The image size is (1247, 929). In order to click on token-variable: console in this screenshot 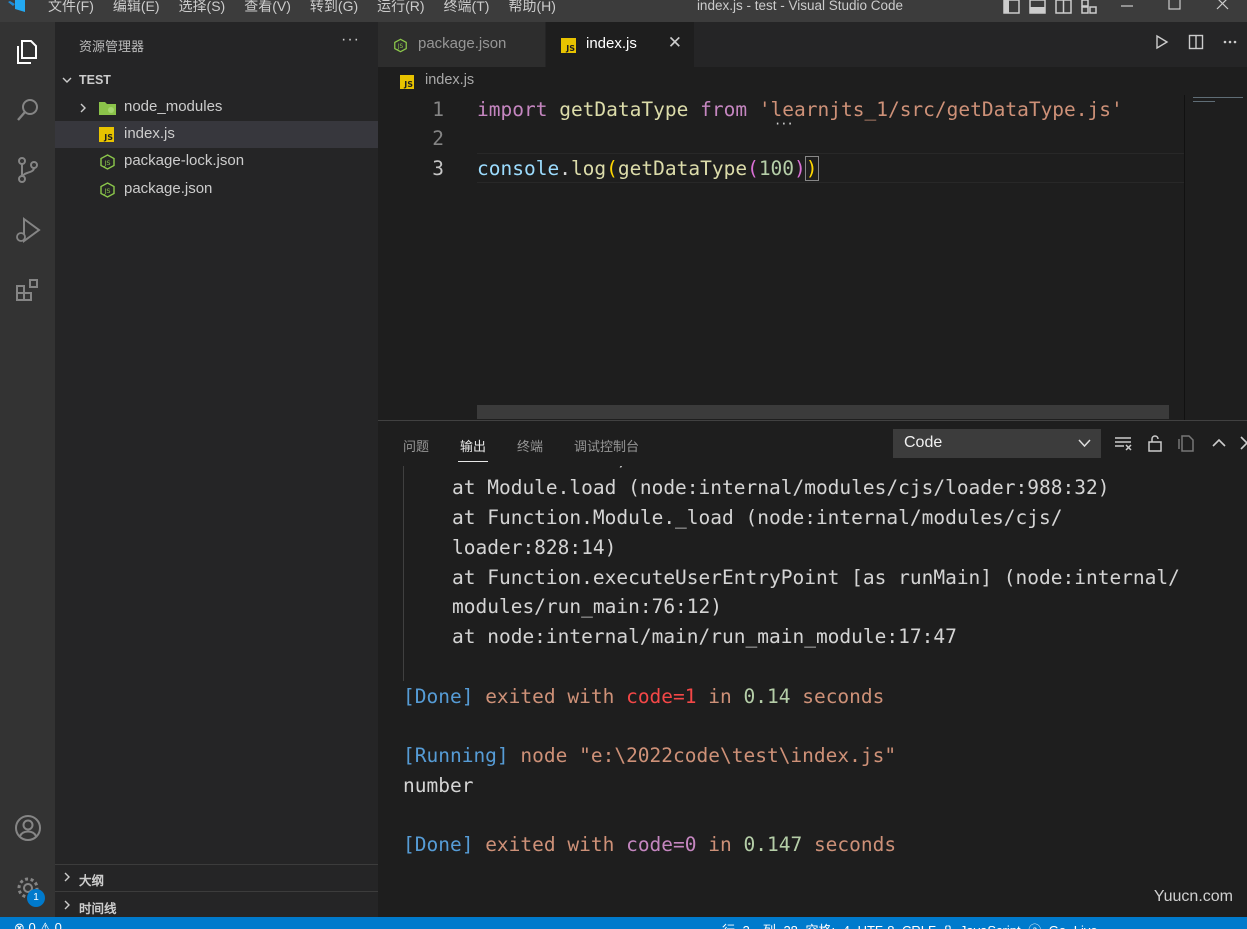, I will do `click(518, 168)`.